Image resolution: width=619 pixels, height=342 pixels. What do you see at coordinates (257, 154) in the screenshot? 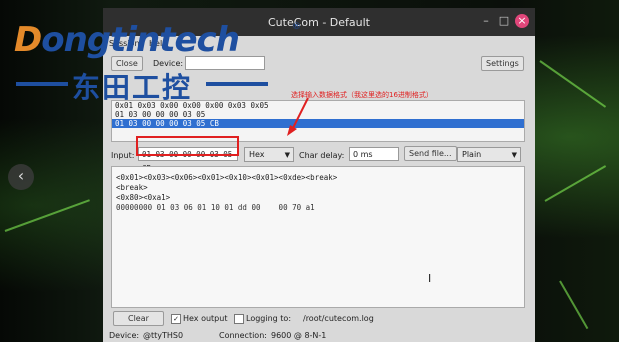
I see `format-value: Hex` at bounding box center [257, 154].